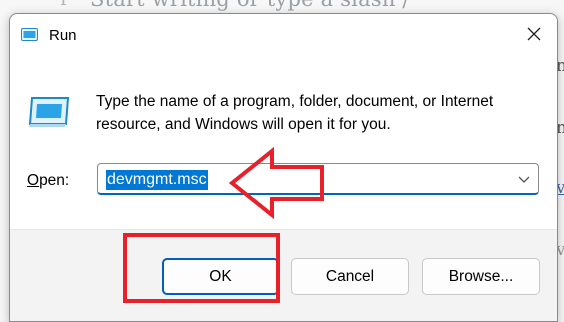 Image resolution: width=564 pixels, height=322 pixels. I want to click on open-label: Open:, so click(48, 181).